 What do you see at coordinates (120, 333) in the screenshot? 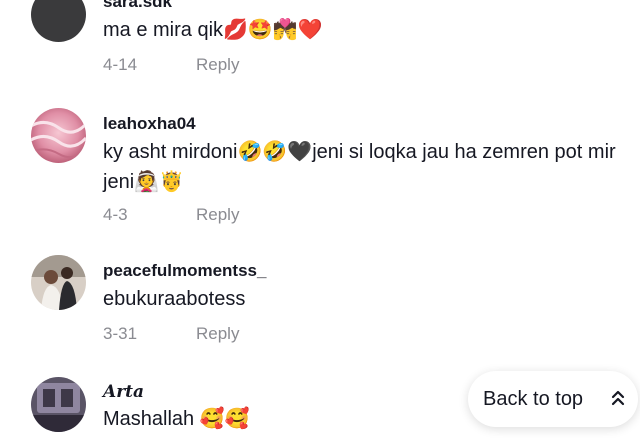
I see `comment-date: 3-31` at bounding box center [120, 333].